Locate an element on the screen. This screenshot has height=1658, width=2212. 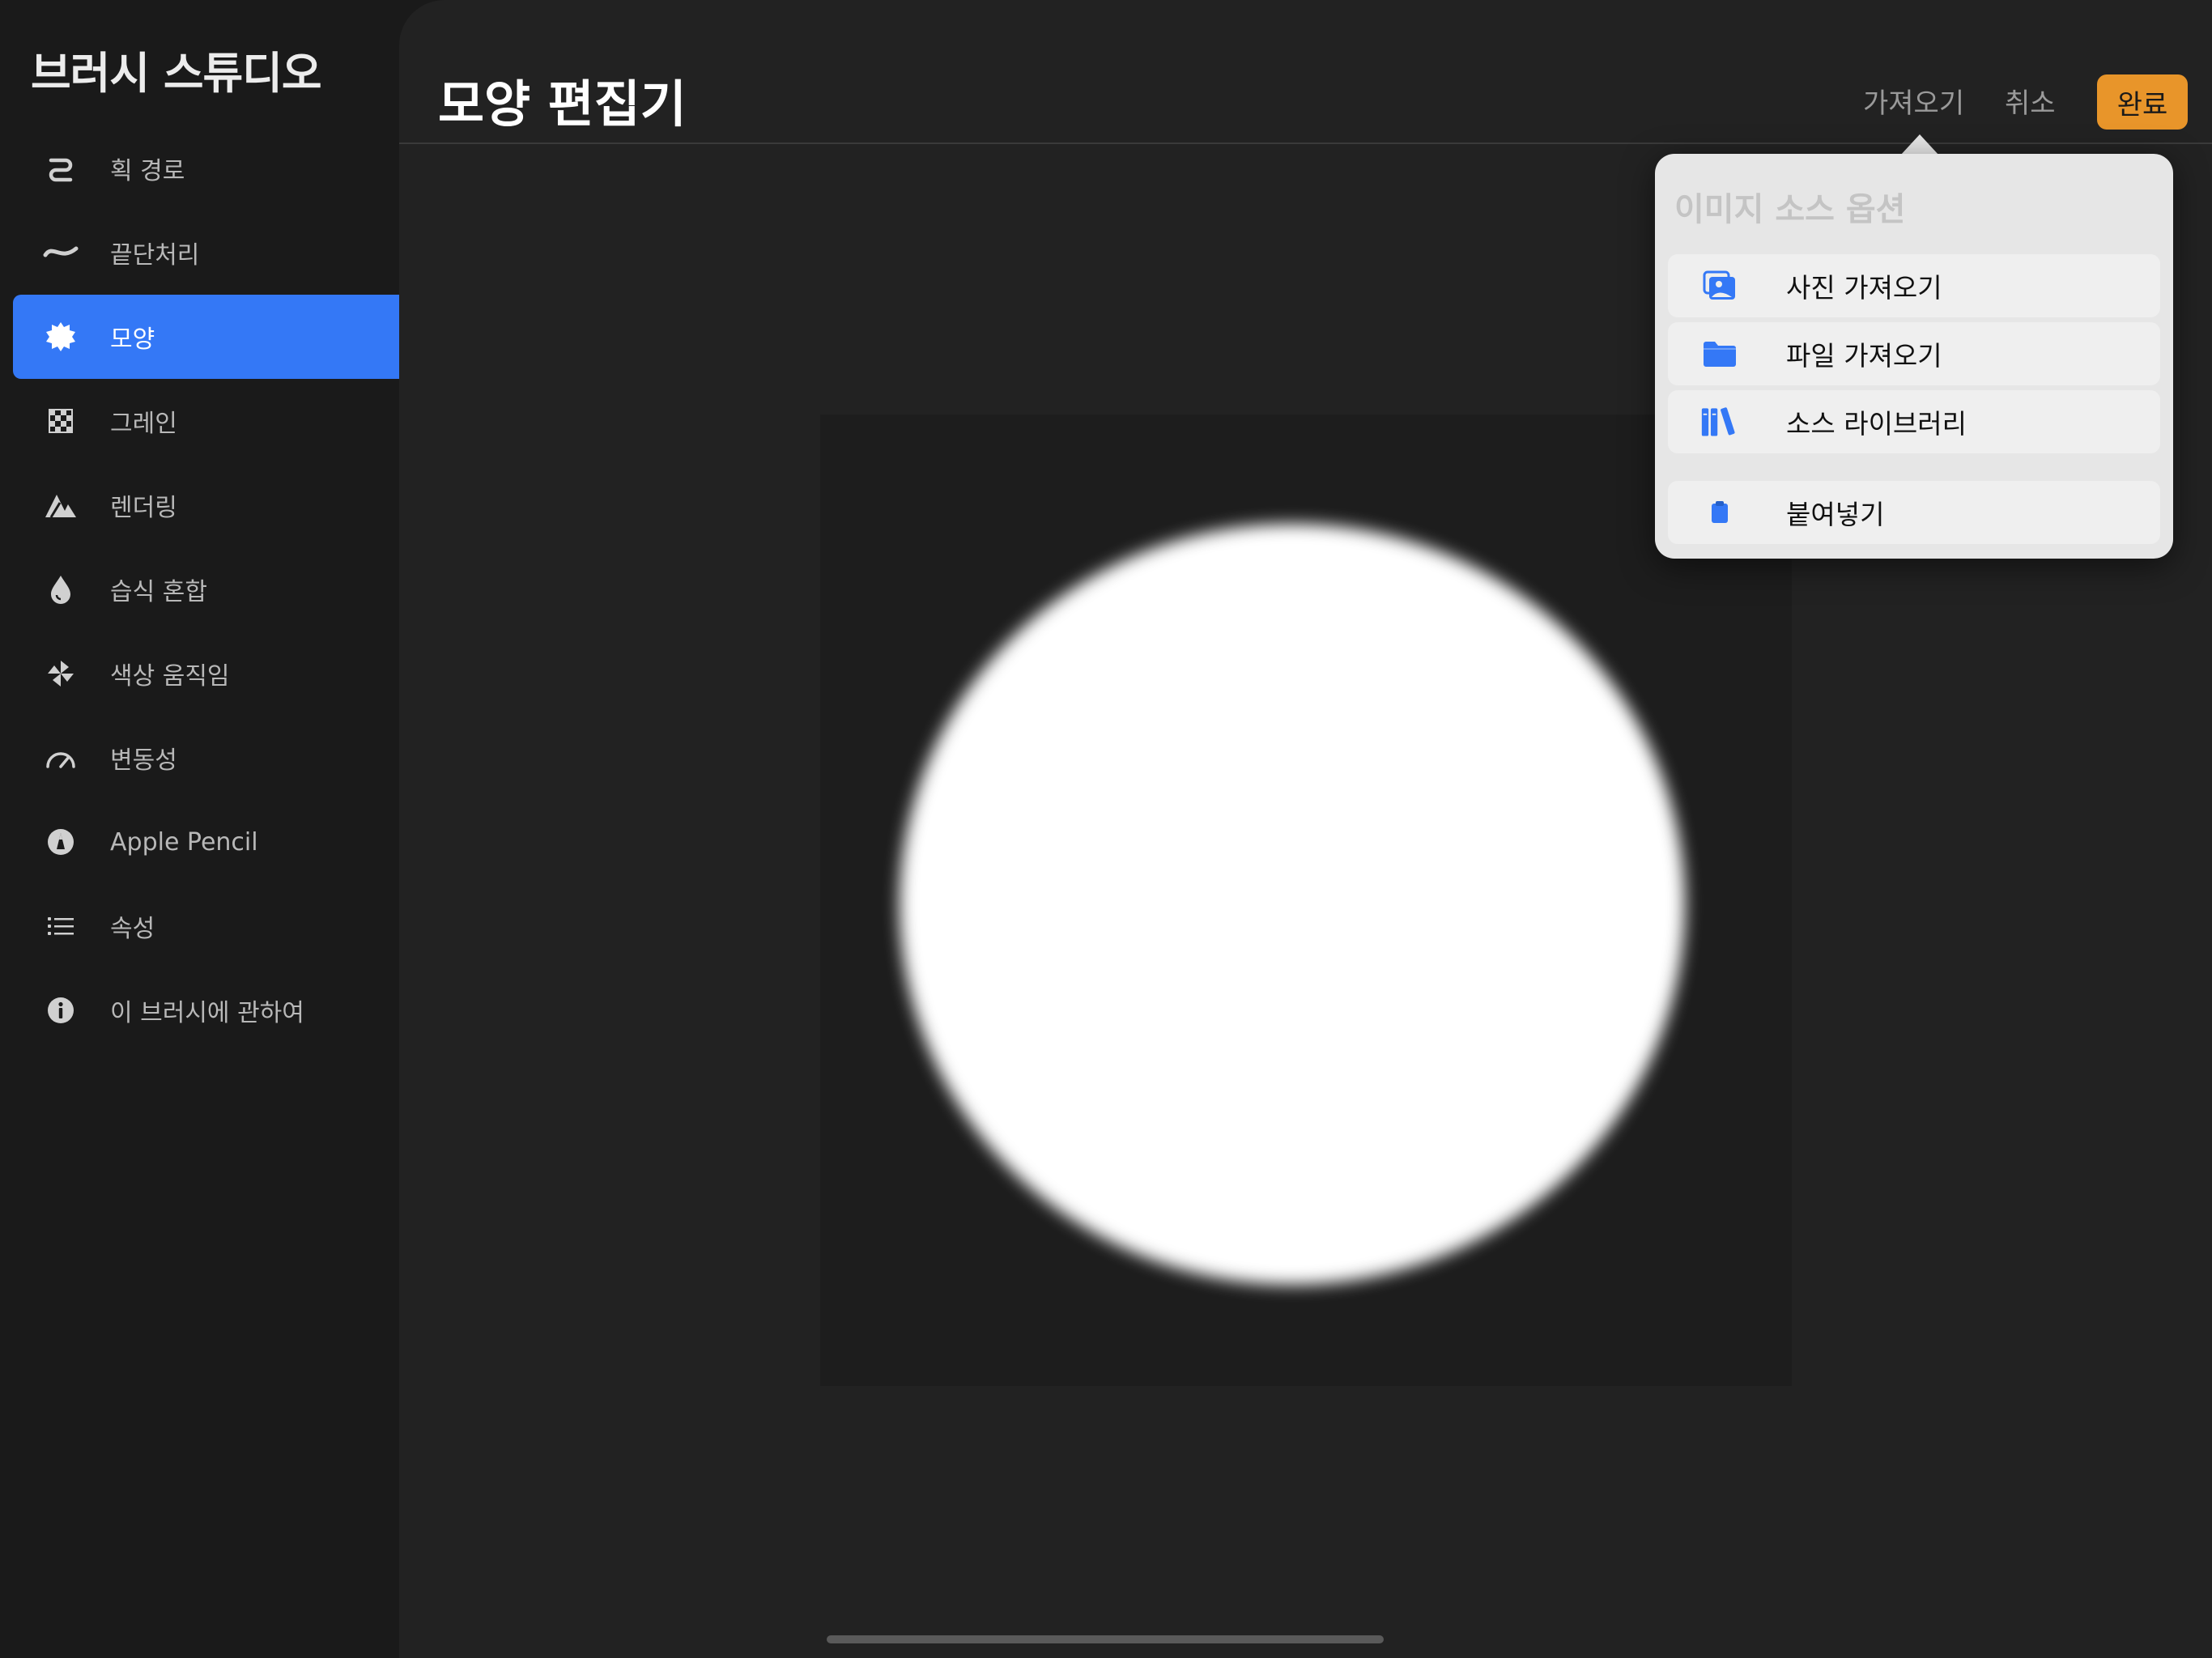
sidebar-item-grain: 그레인 is located at coordinates (206, 421).